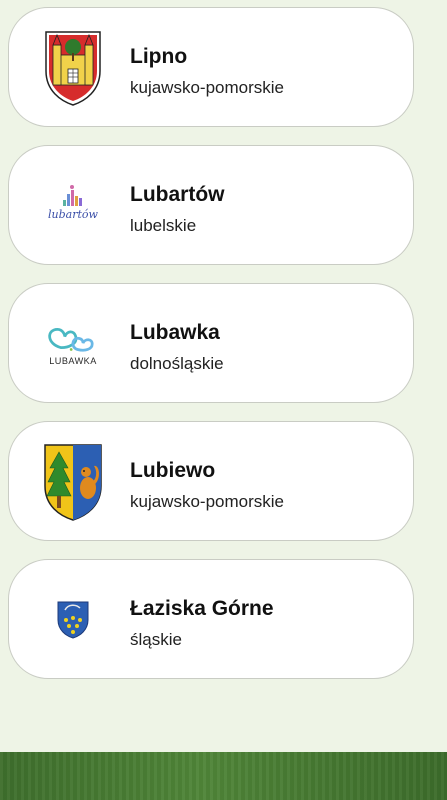  Describe the element at coordinates (173, 470) in the screenshot. I see `city-name: Lubiewo` at that location.